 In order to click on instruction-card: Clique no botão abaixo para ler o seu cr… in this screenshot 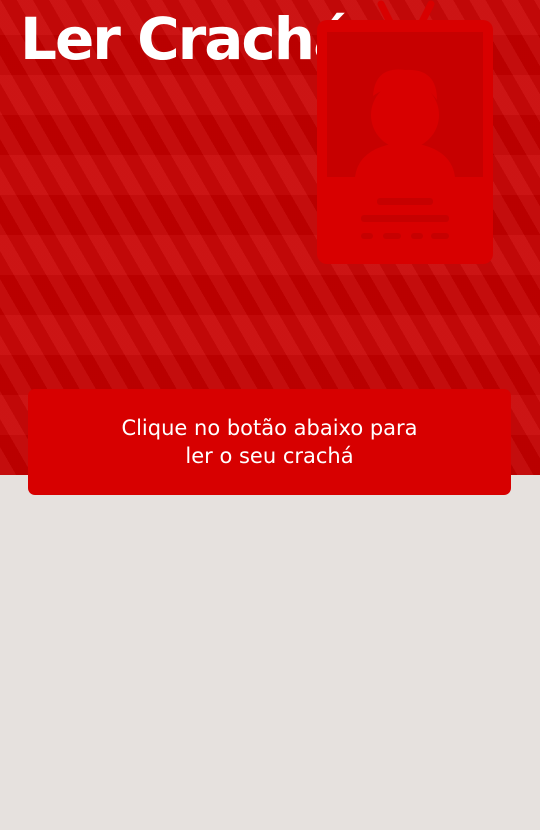, I will do `click(269, 442)`.